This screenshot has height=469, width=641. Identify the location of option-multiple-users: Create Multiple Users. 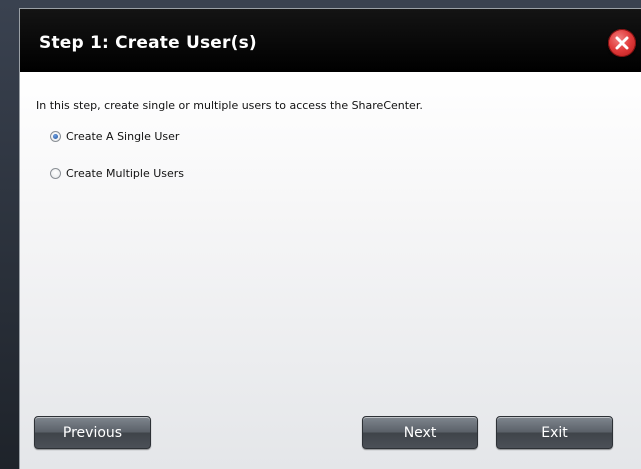
(117, 173).